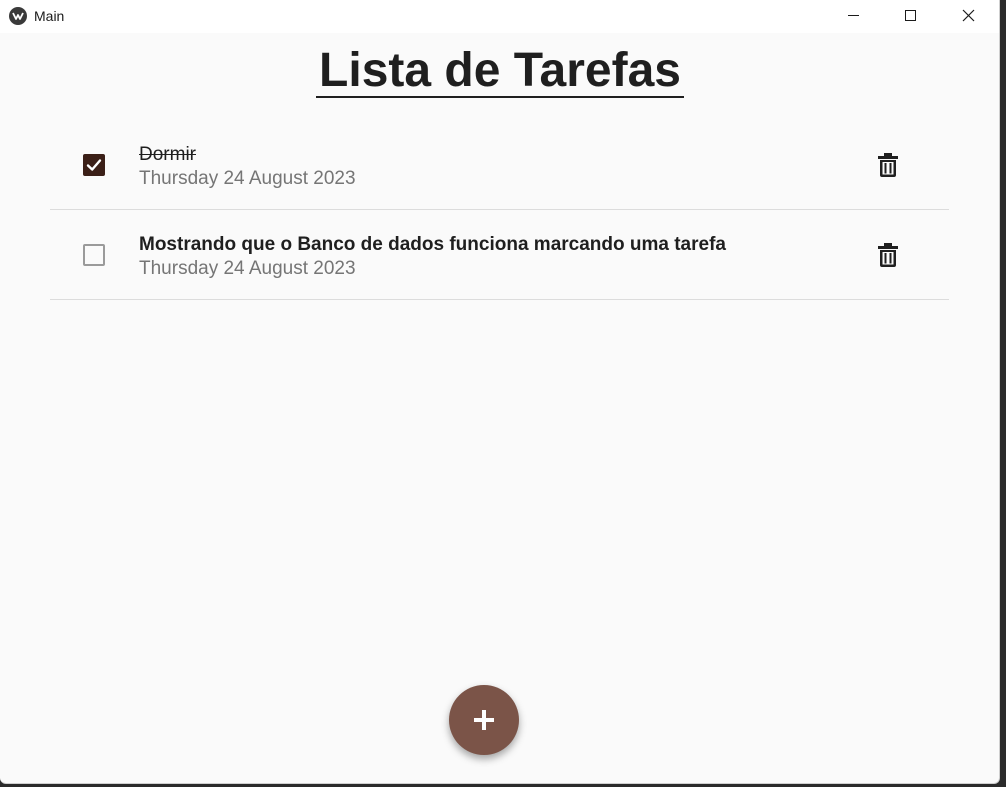 This screenshot has width=1006, height=787. Describe the element at coordinates (1003, 393) in the screenshot. I see `background-strip-right` at that location.